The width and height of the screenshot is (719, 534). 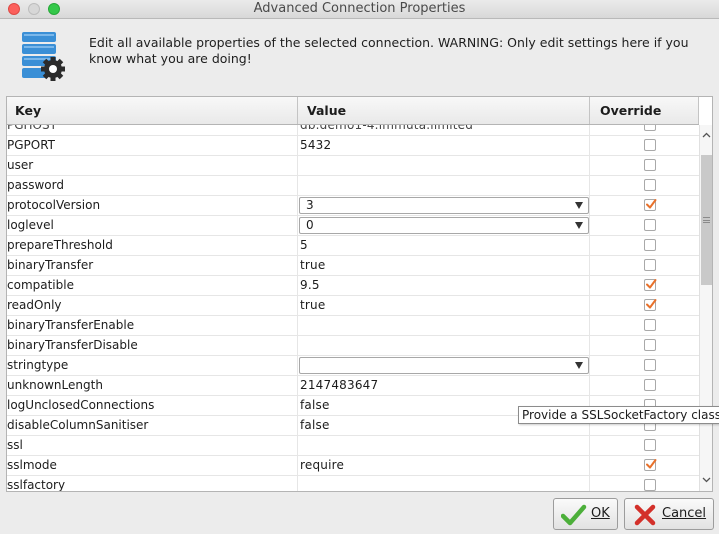 What do you see at coordinates (444, 110) in the screenshot?
I see `column-header-value: Value` at bounding box center [444, 110].